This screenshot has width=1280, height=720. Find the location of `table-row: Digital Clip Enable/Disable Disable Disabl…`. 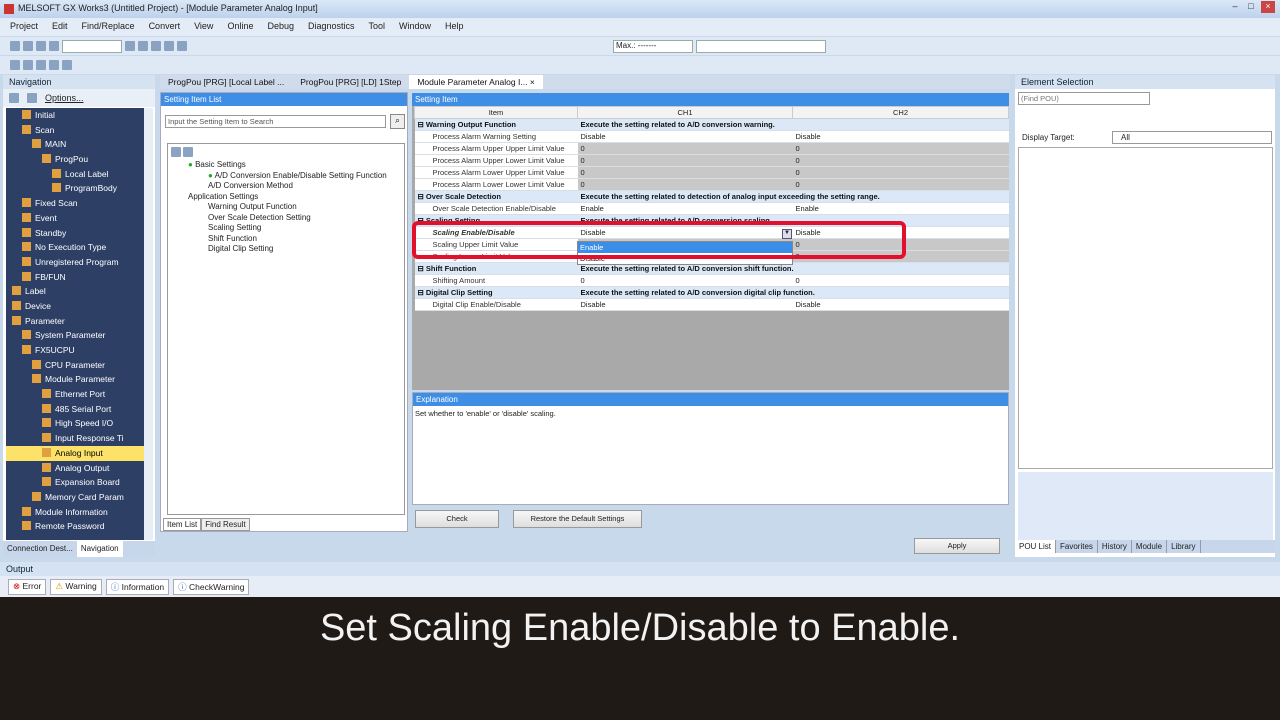

table-row: Digital Clip Enable/Disable Disable Disabl… is located at coordinates (711, 304).